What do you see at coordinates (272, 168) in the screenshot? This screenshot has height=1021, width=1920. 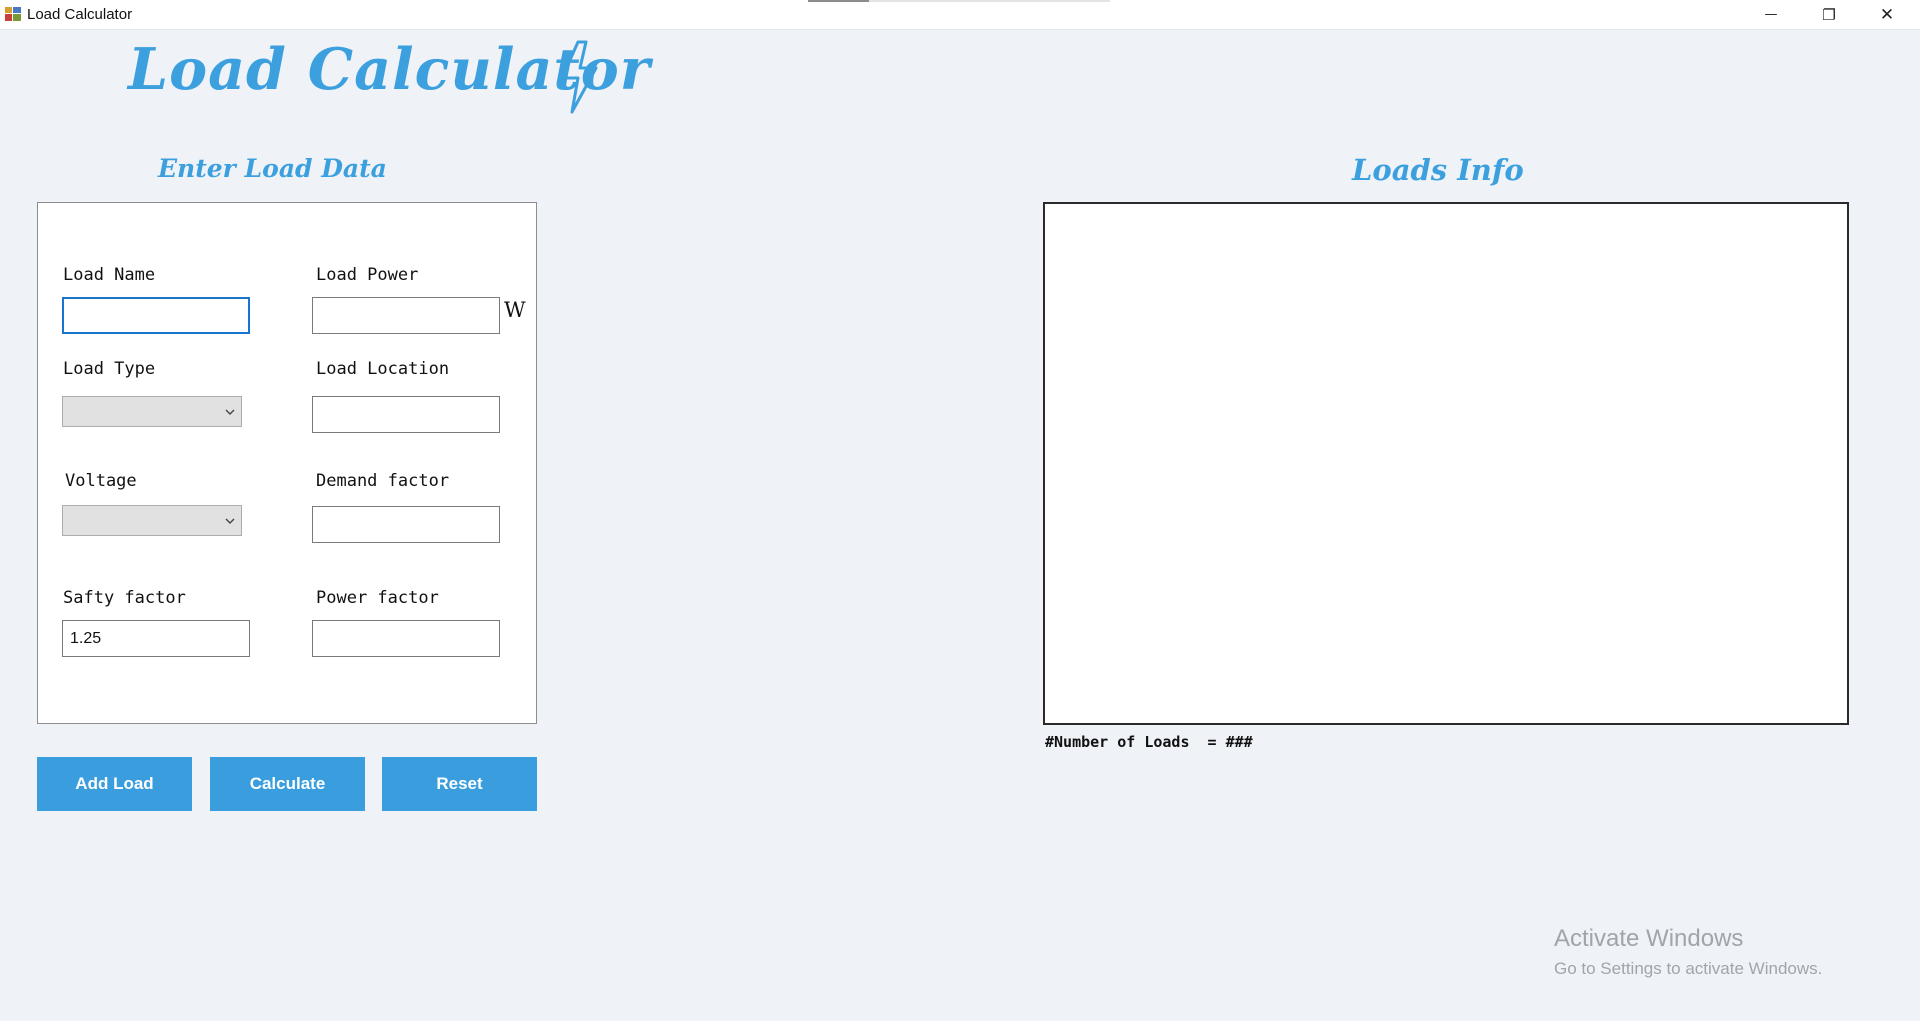 I see `enter-load-data-title: Enter Load Data` at bounding box center [272, 168].